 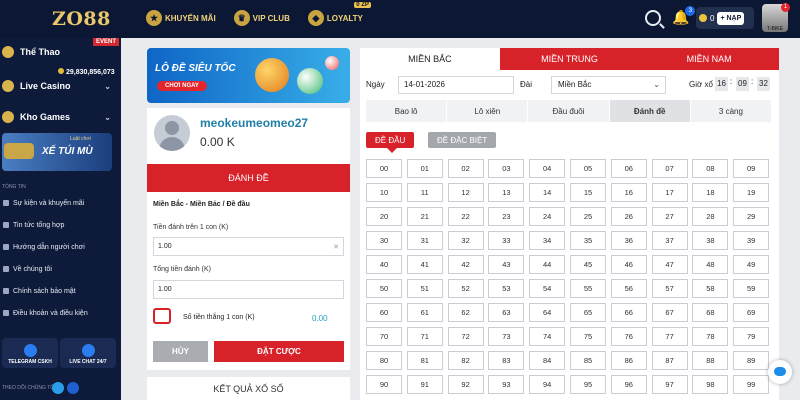 What do you see at coordinates (30, 353) in the screenshot?
I see `telegram-support-button: TELEGRAM CSKH` at bounding box center [30, 353].